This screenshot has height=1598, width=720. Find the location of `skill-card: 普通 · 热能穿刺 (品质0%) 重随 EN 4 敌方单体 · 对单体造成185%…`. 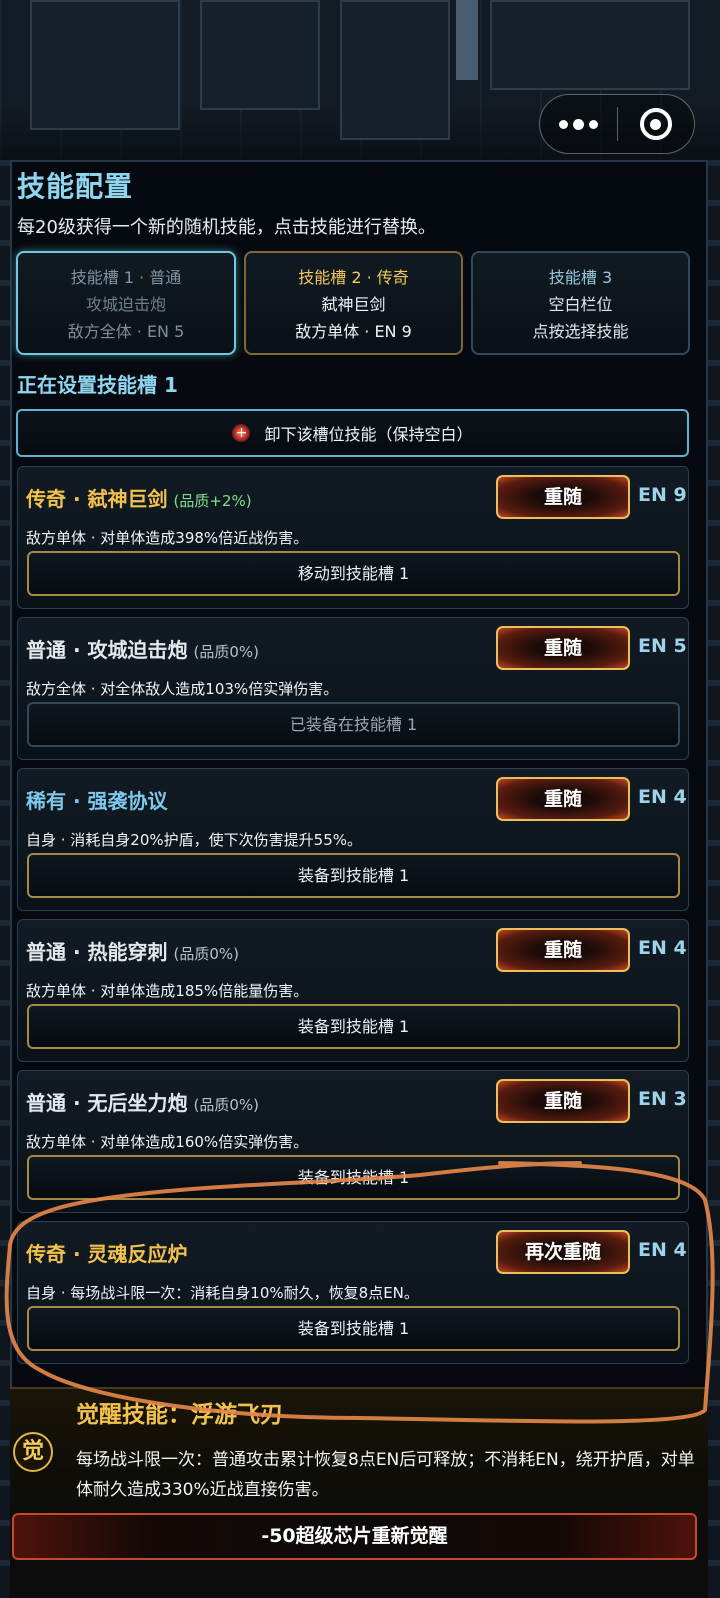

skill-card: 普通 · 热能穿刺 (品质0%) 重随 EN 4 敌方单体 · 对单体造成185%… is located at coordinates (353, 990).